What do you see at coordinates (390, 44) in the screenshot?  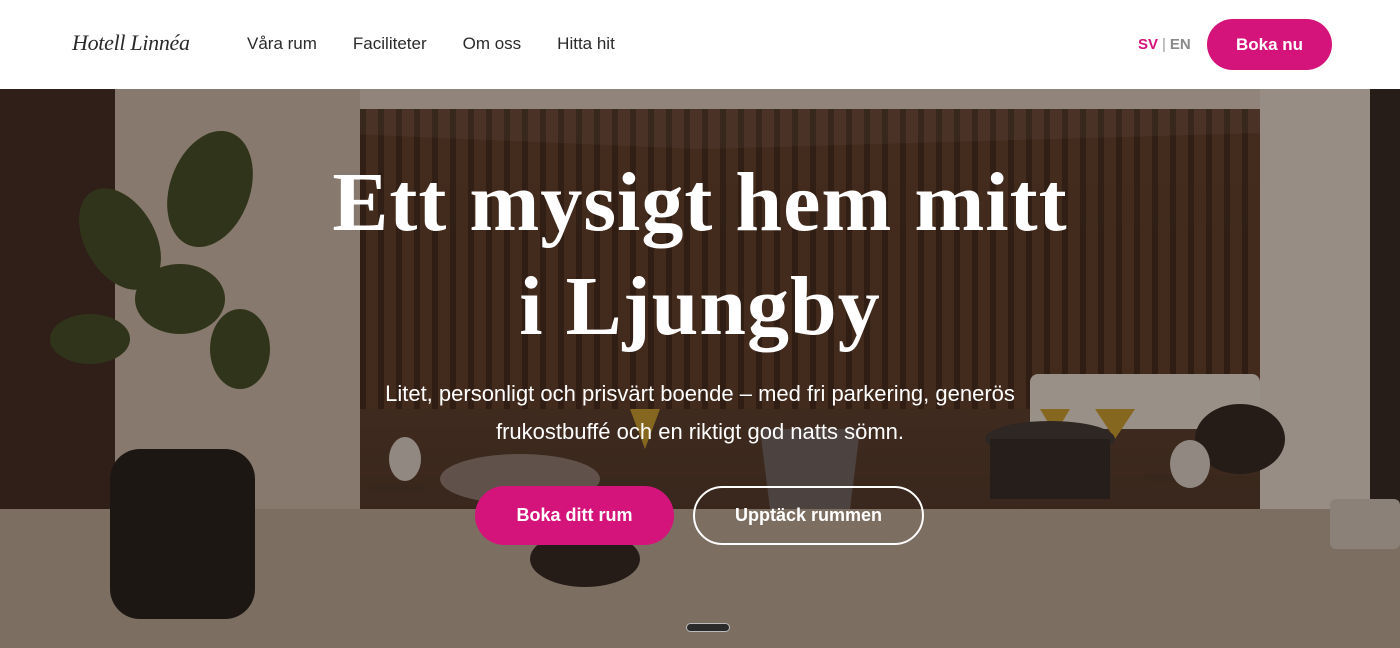 I see `nav-item-facilities: Faciliteter` at bounding box center [390, 44].